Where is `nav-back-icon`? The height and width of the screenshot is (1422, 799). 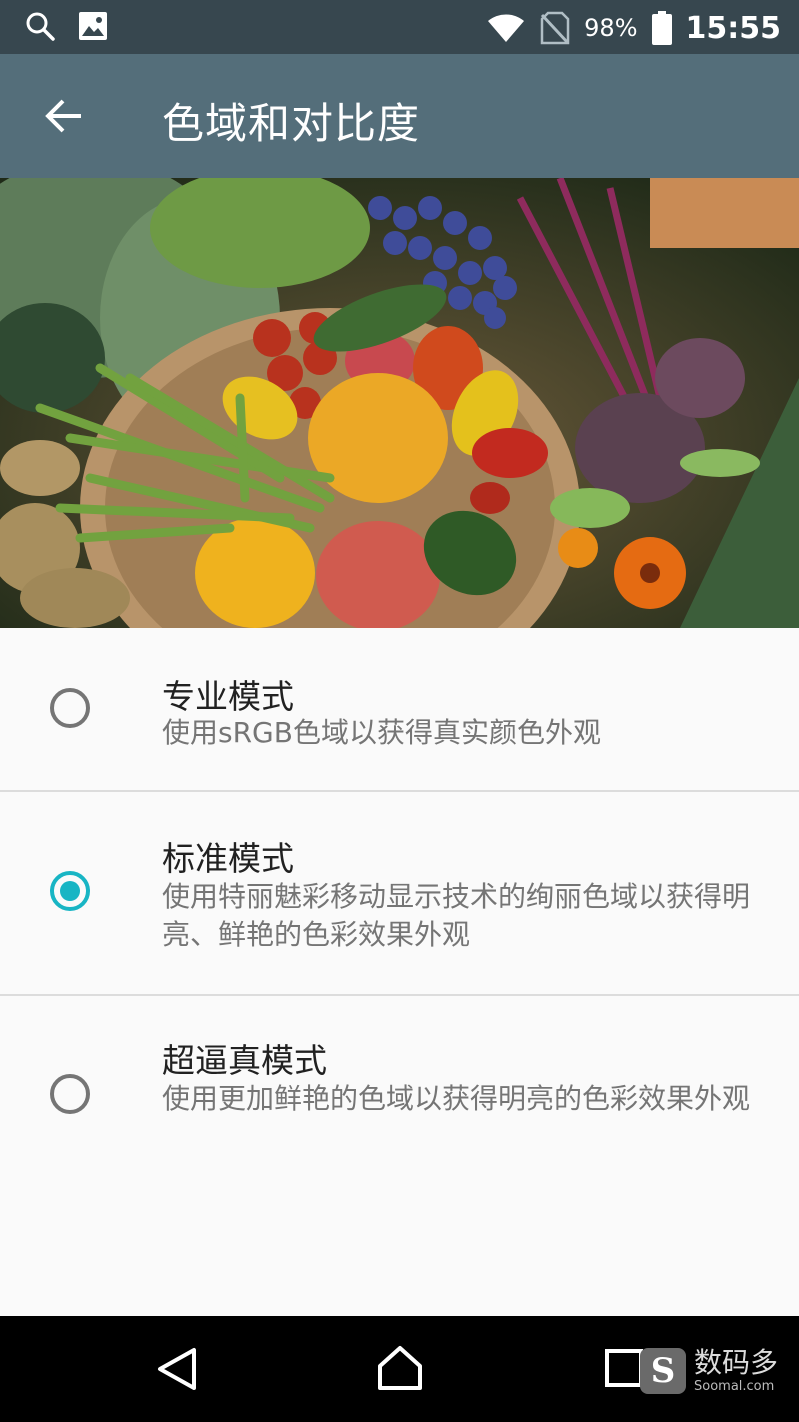 nav-back-icon is located at coordinates (177, 1369).